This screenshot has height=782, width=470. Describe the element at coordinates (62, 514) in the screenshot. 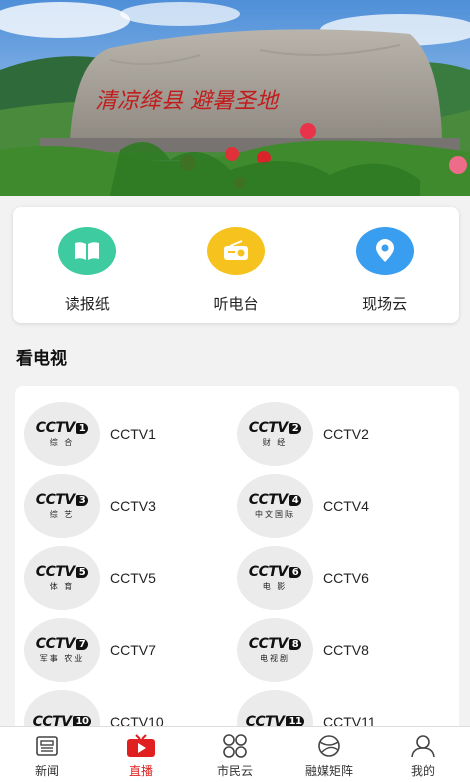

I see `logo-subtitle: 综 艺` at that location.